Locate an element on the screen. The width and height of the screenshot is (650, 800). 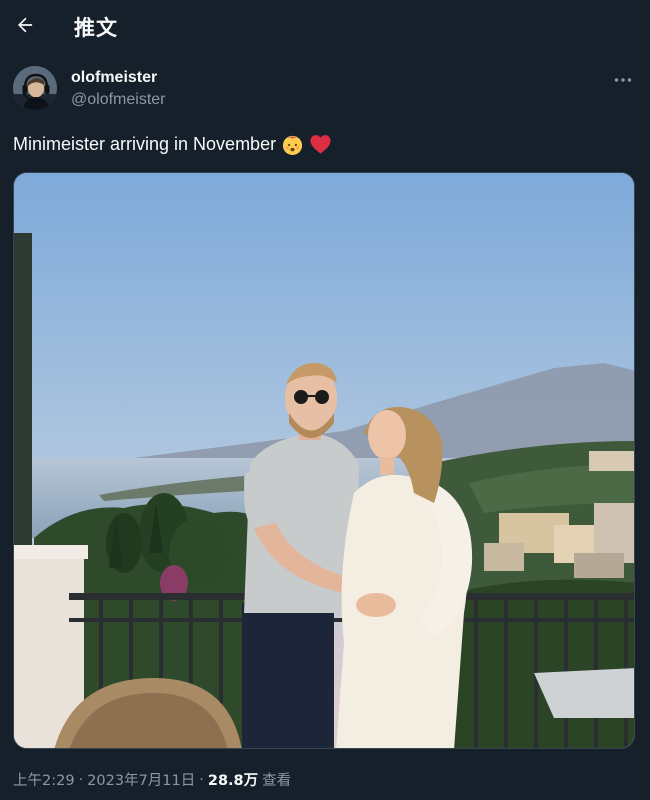
more-options-button is located at coordinates (623, 80).